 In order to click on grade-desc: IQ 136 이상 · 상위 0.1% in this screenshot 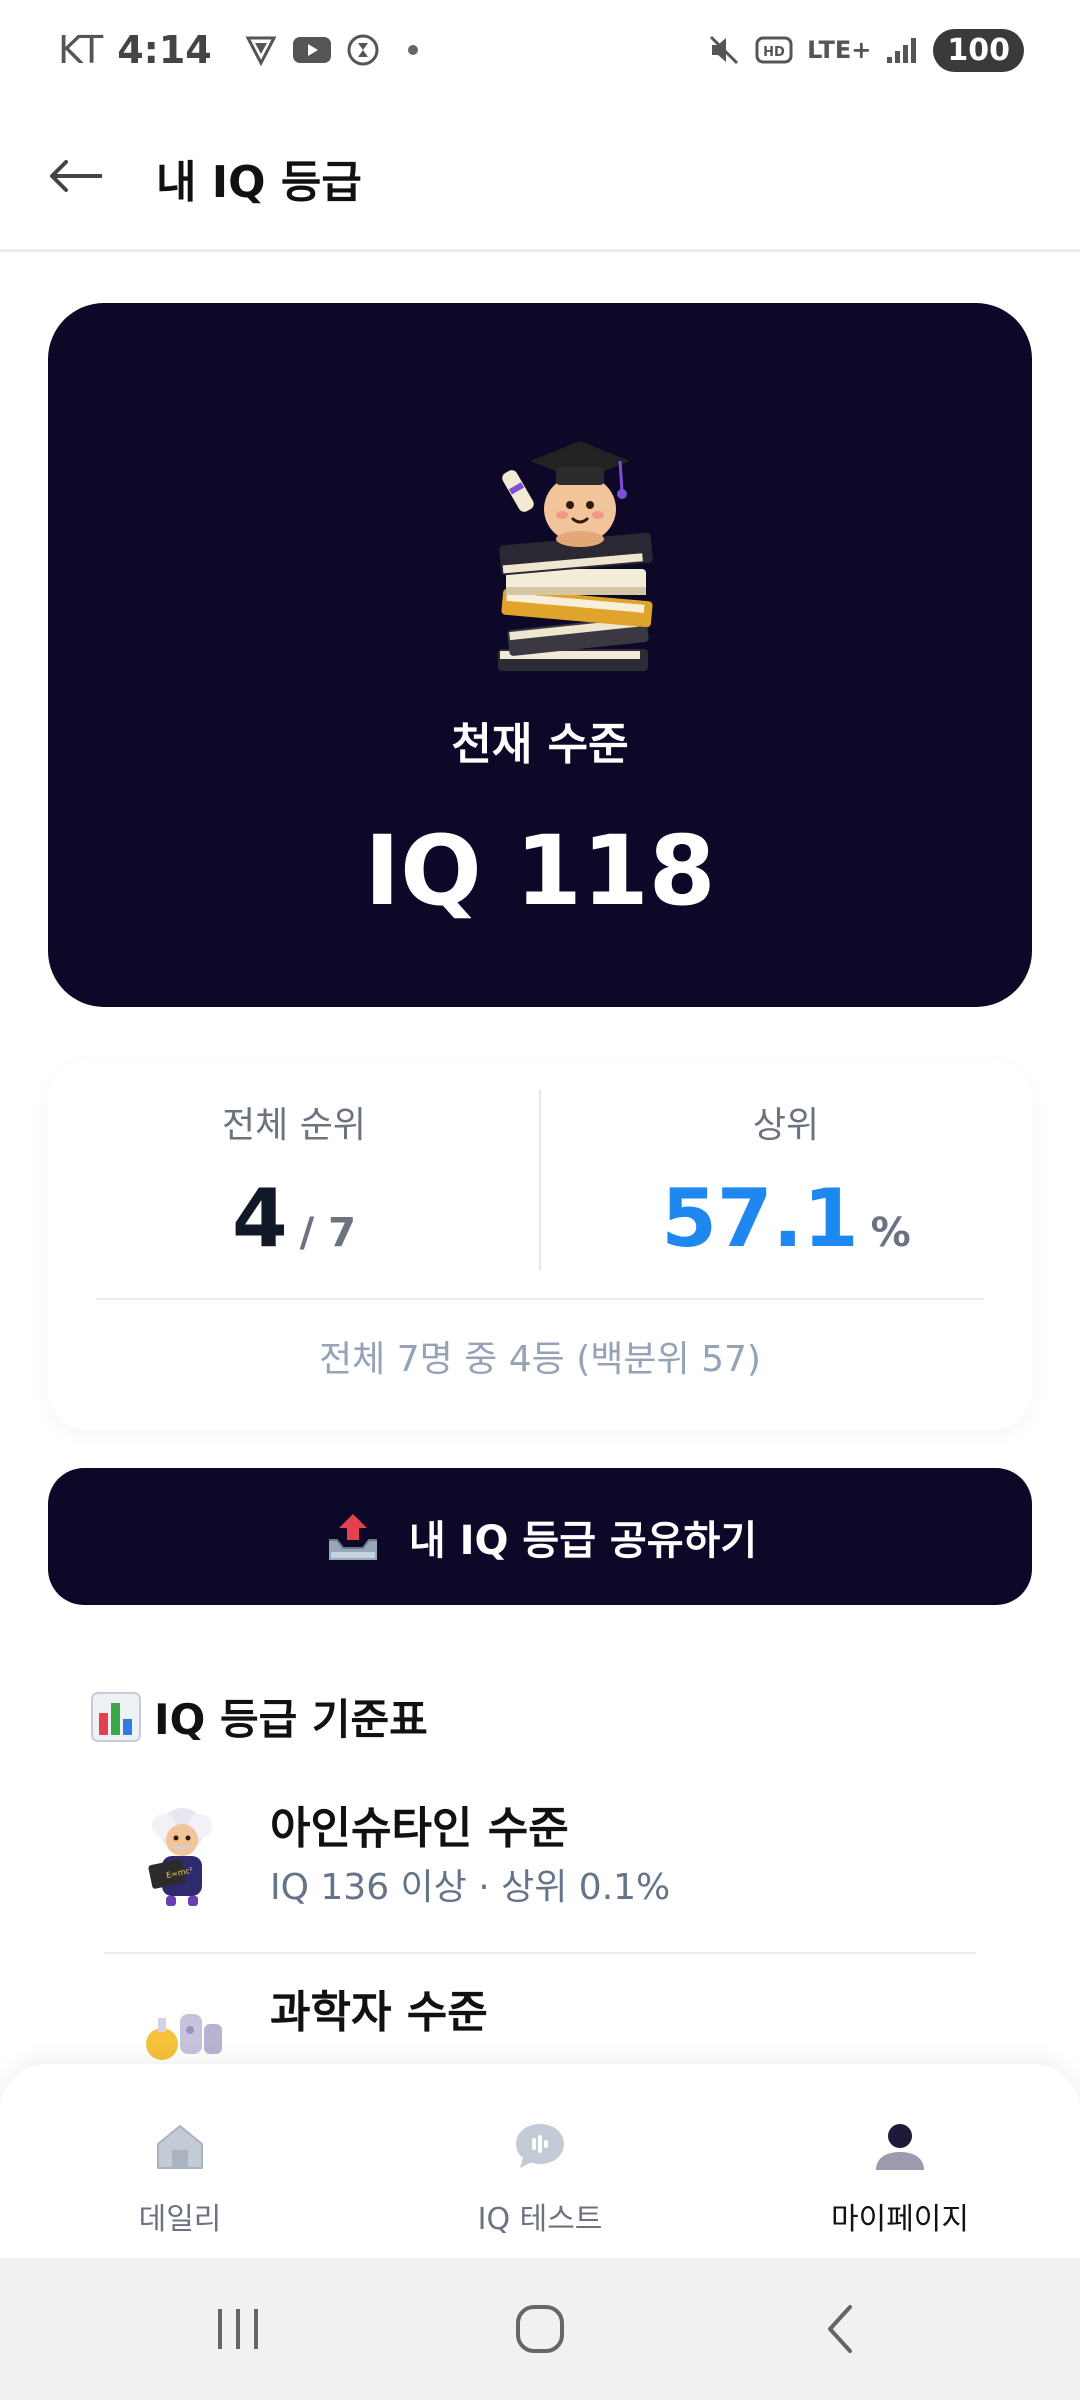, I will do `click(470, 1887)`.